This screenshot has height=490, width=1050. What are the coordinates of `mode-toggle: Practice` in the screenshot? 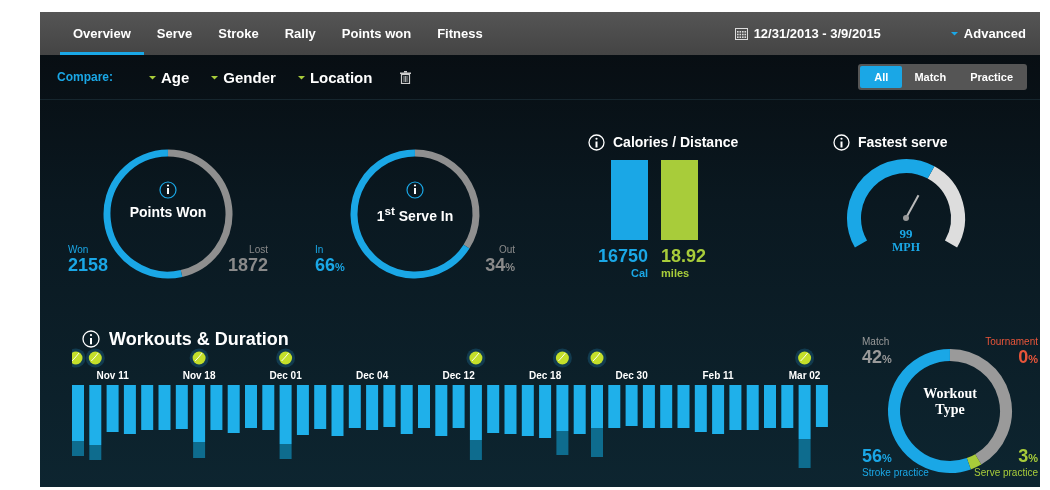 It's located at (991, 77).